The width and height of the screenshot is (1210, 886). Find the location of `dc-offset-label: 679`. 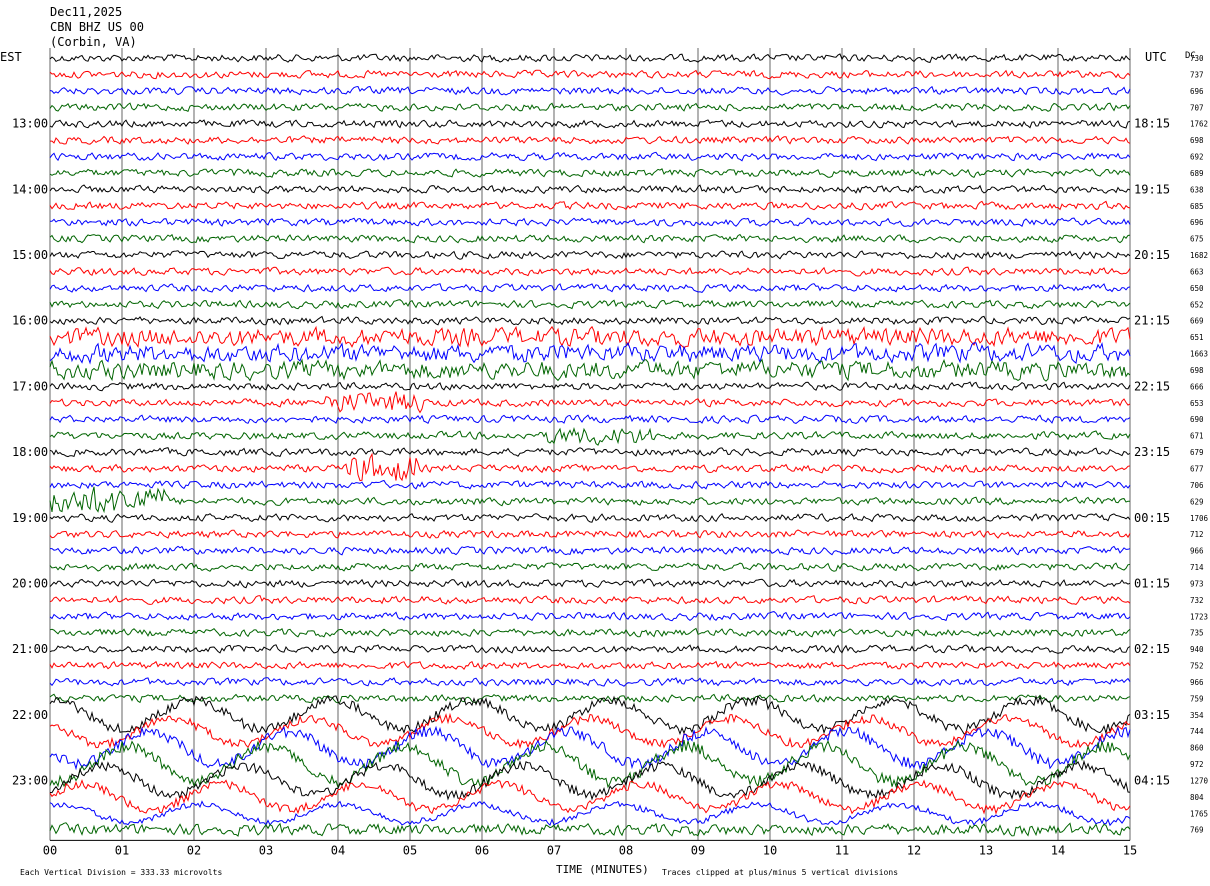

dc-offset-label: 679 is located at coordinates (1197, 452).